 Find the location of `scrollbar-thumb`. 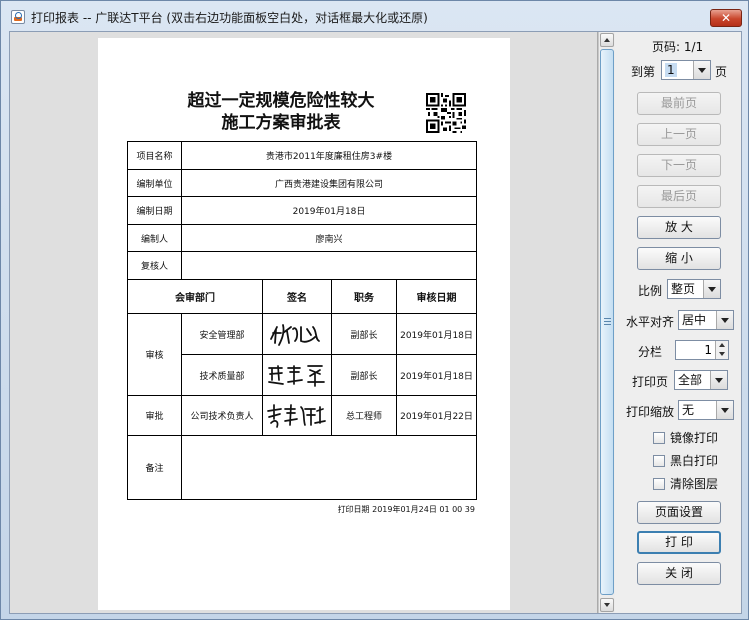

scrollbar-thumb is located at coordinates (607, 322).